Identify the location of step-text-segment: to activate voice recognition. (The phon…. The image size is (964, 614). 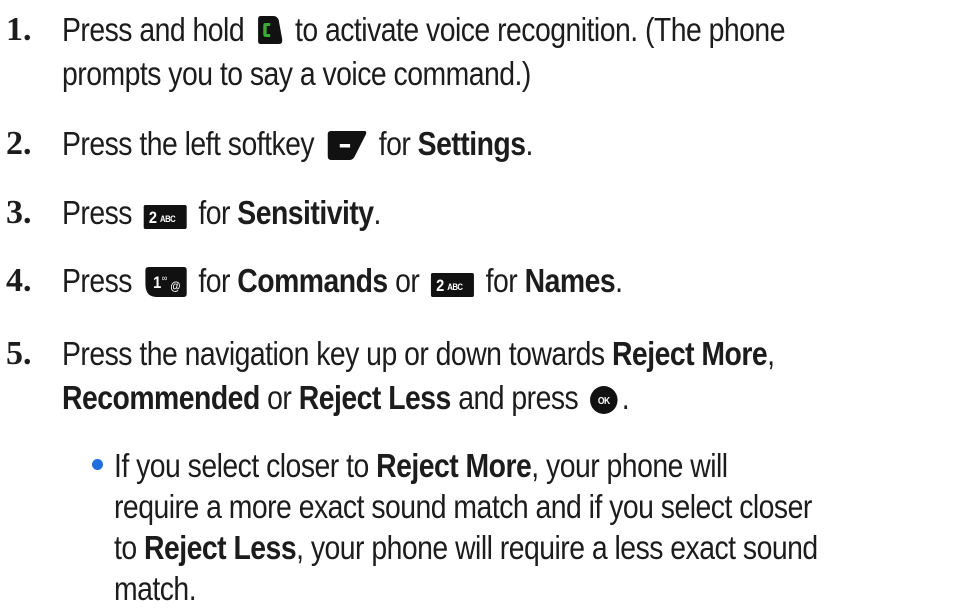
(540, 29).